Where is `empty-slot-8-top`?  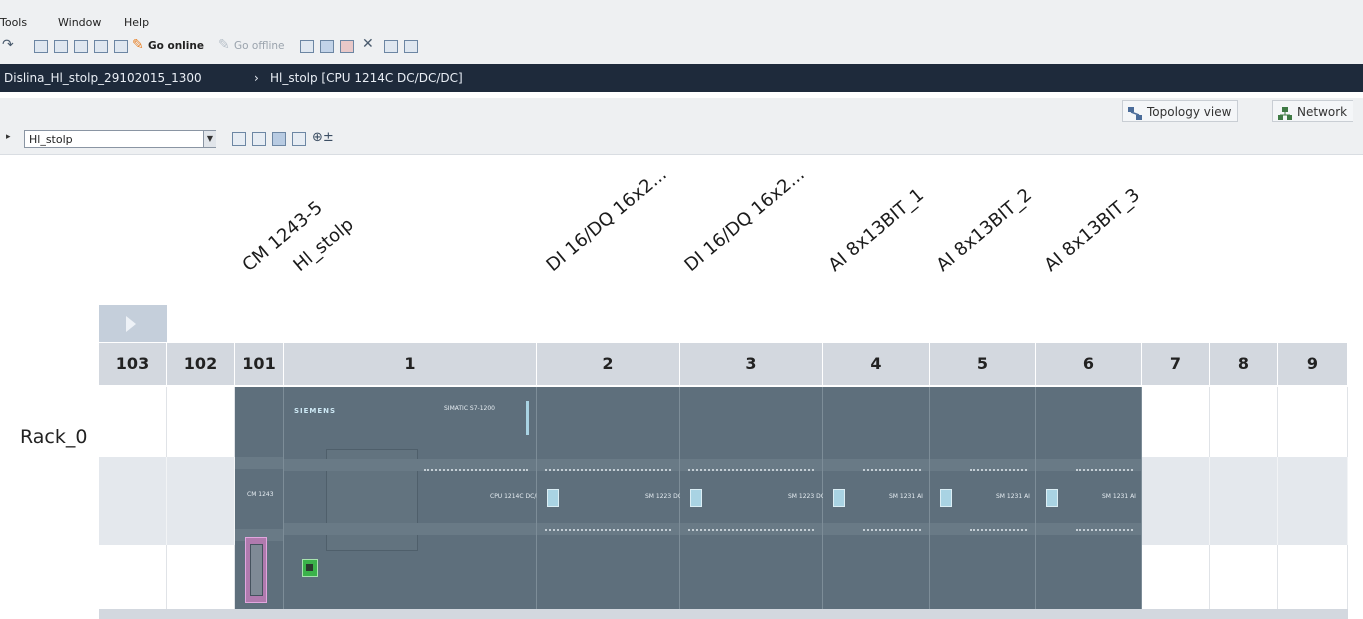
empty-slot-8-top is located at coordinates (1244, 422).